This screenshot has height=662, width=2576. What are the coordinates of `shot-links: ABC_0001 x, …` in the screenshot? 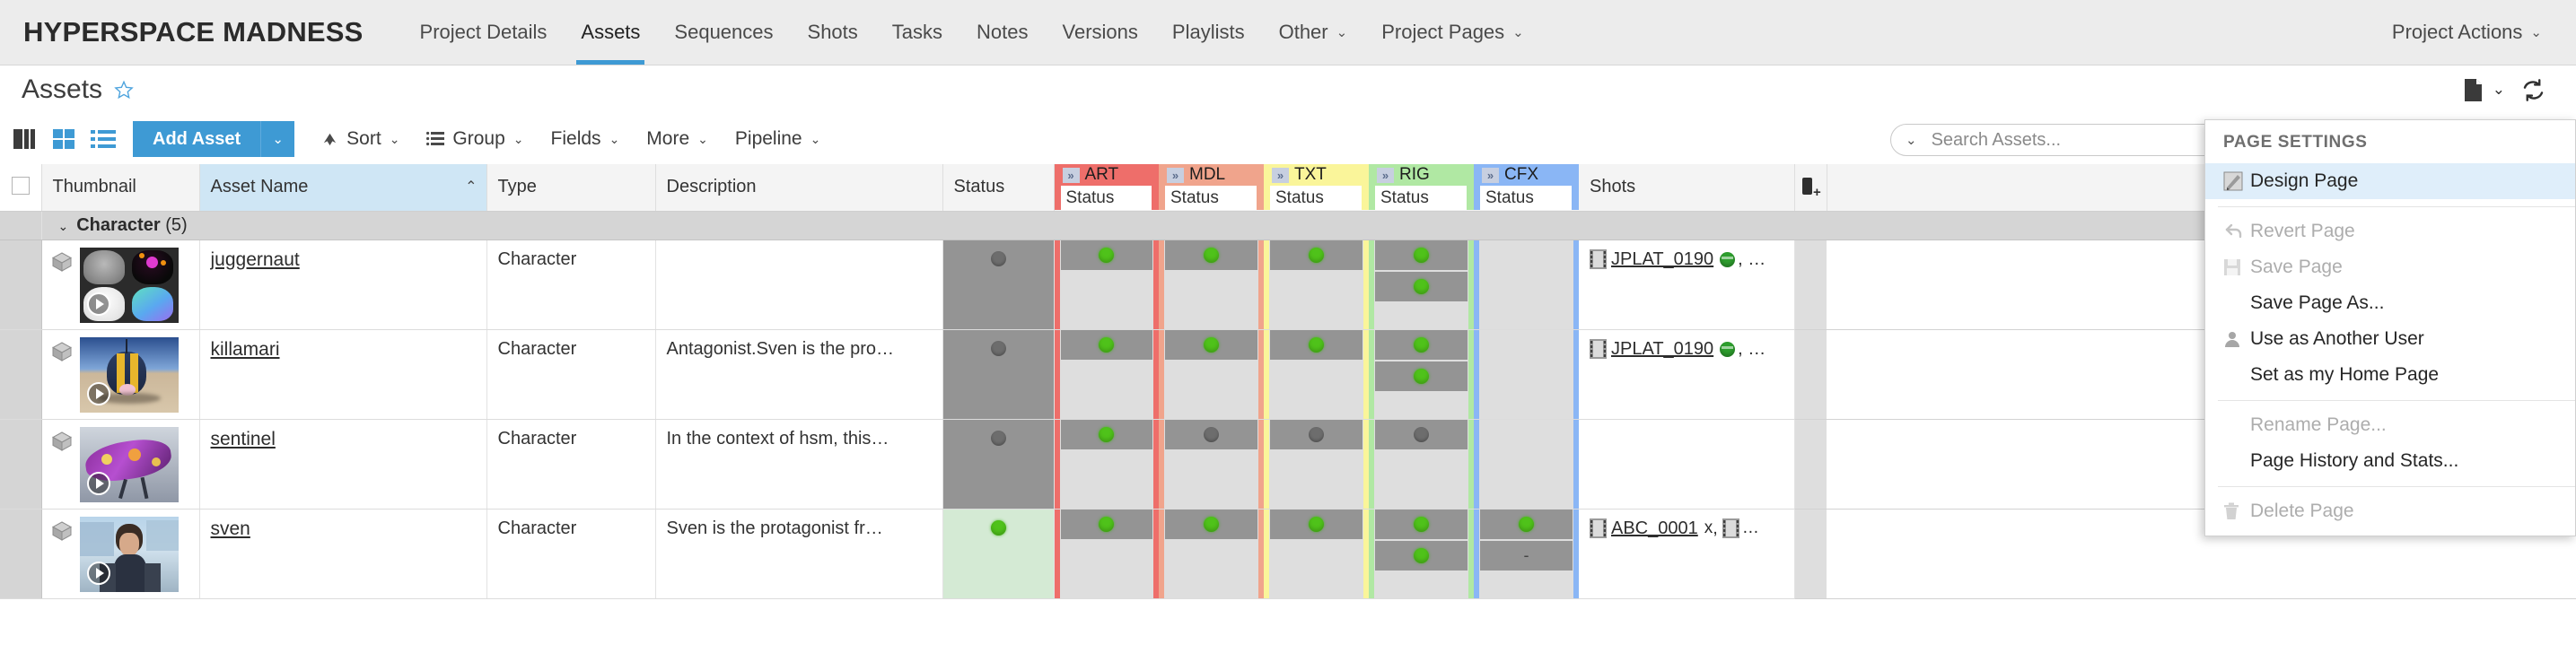 It's located at (1686, 528).